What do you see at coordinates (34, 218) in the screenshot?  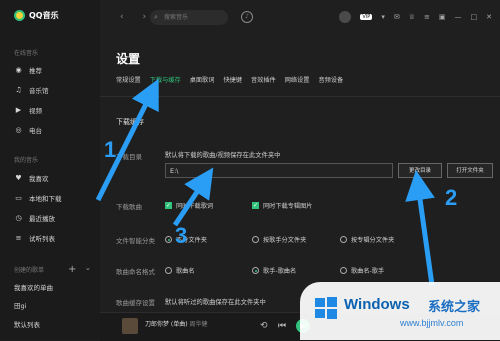 I see `sidebar-item-recent: ◷ 最近播放` at bounding box center [34, 218].